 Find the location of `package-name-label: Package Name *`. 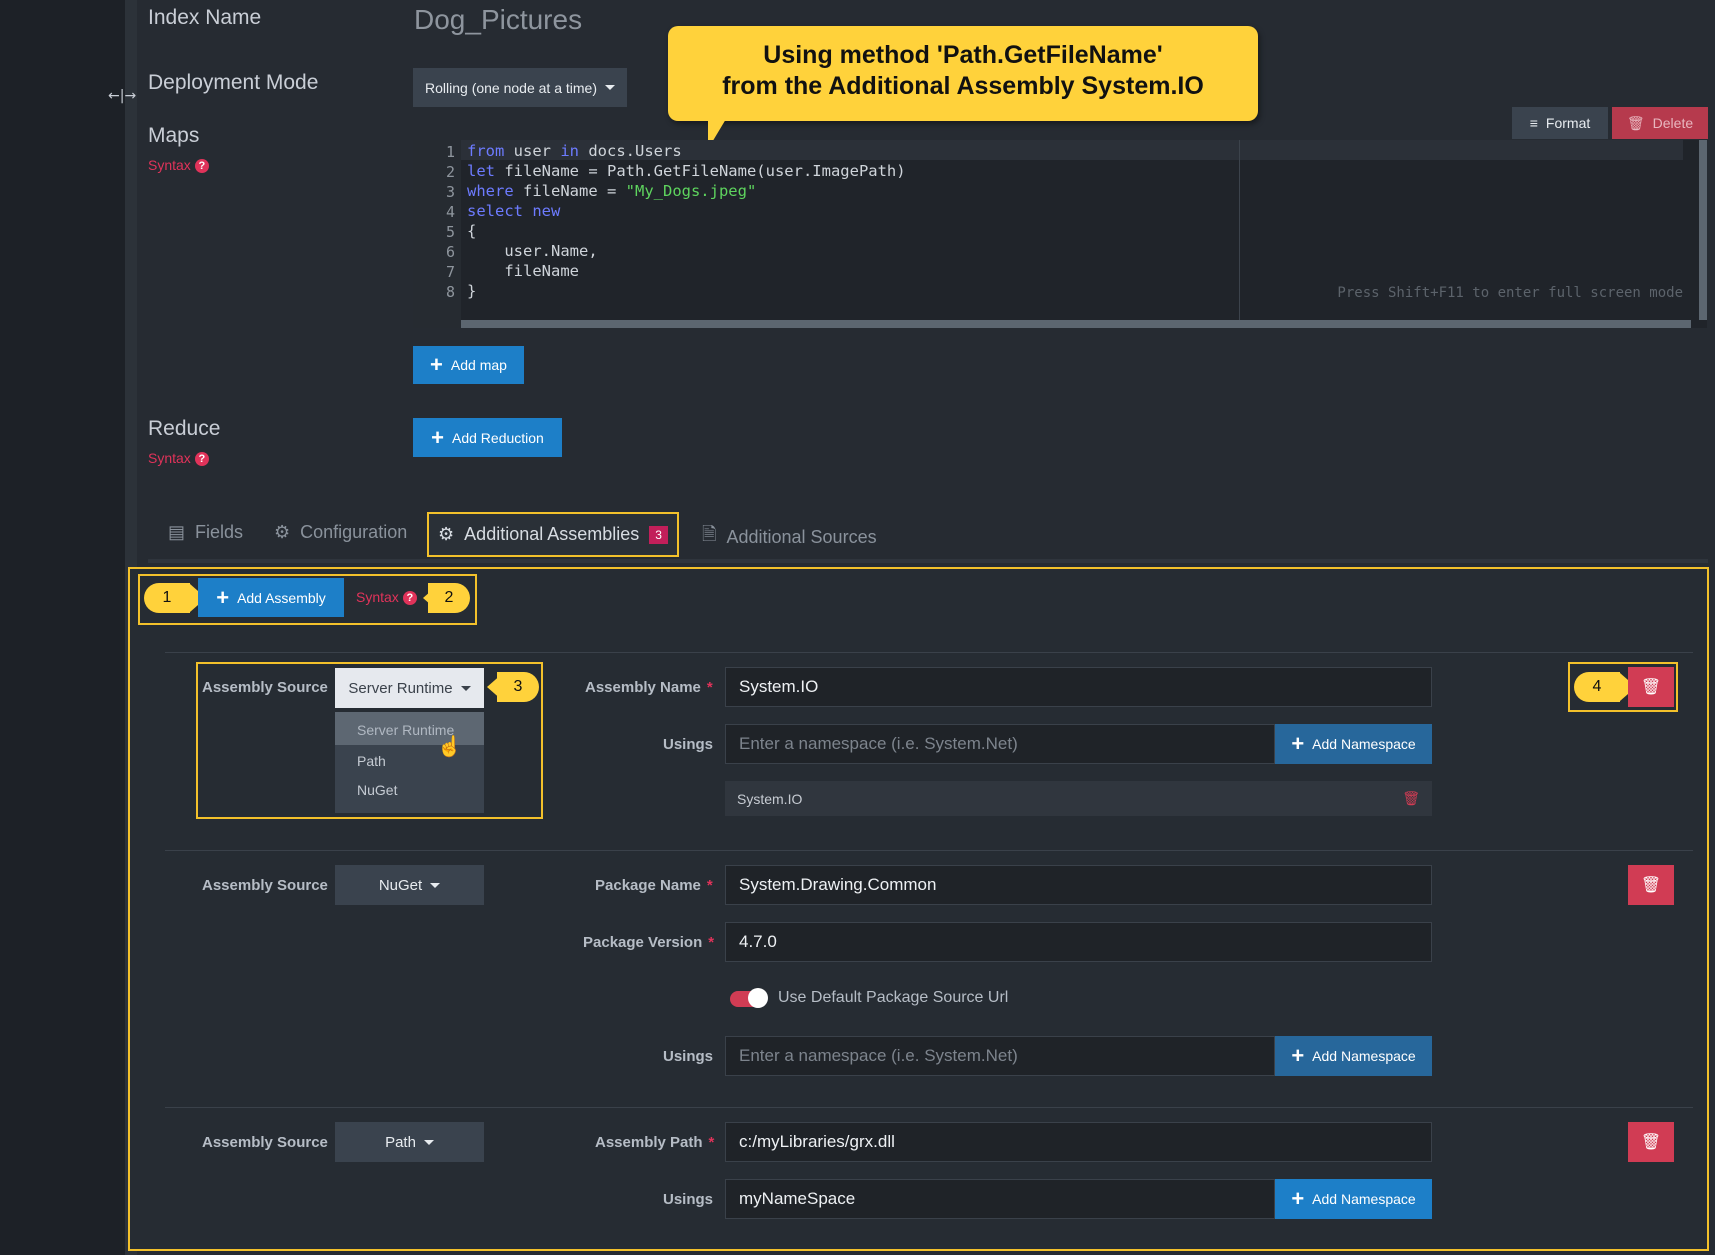

package-name-label: Package Name * is located at coordinates (654, 885).